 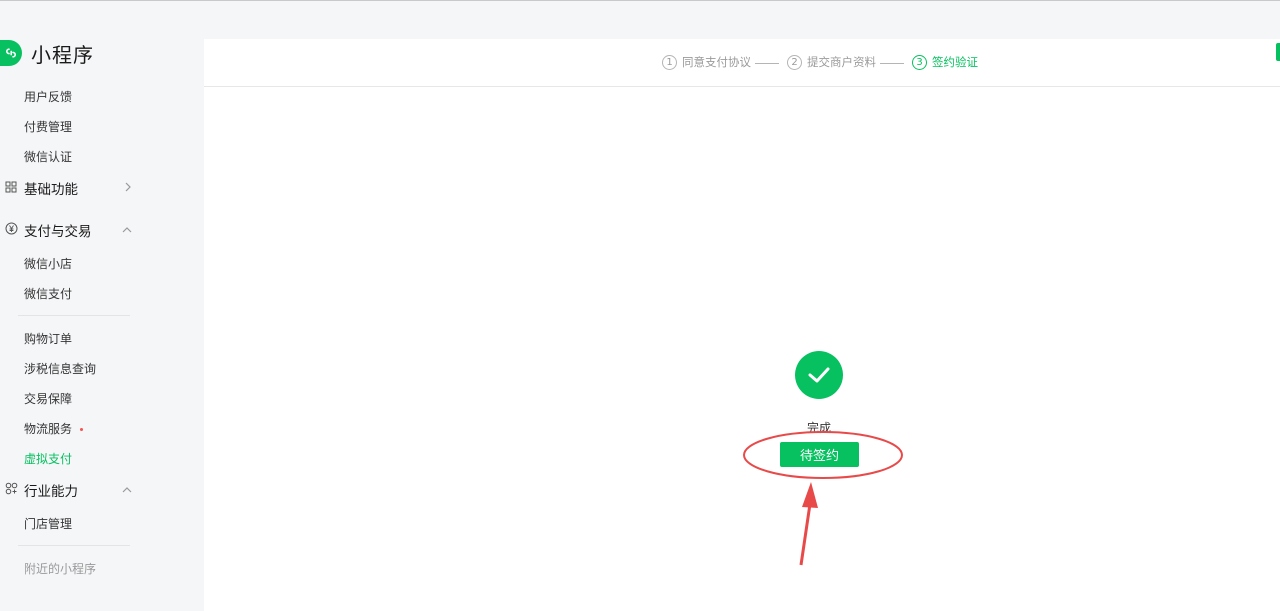 I want to click on nodes-icon, so click(x=11, y=490).